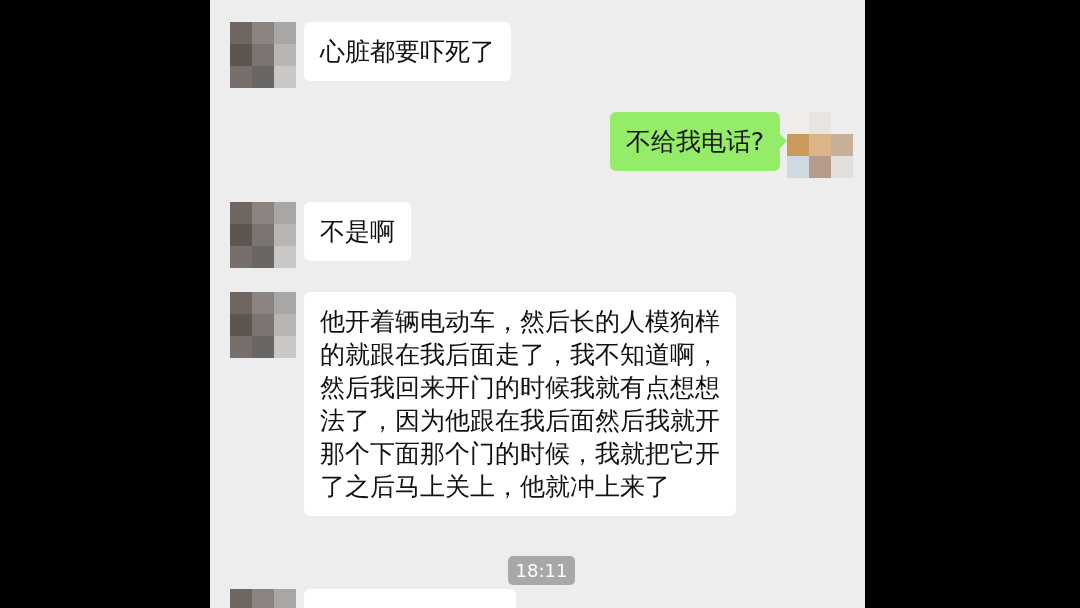 Image resolution: width=1080 pixels, height=608 pixels. I want to click on message-bubble: 心脏都要吓死了, so click(407, 51).